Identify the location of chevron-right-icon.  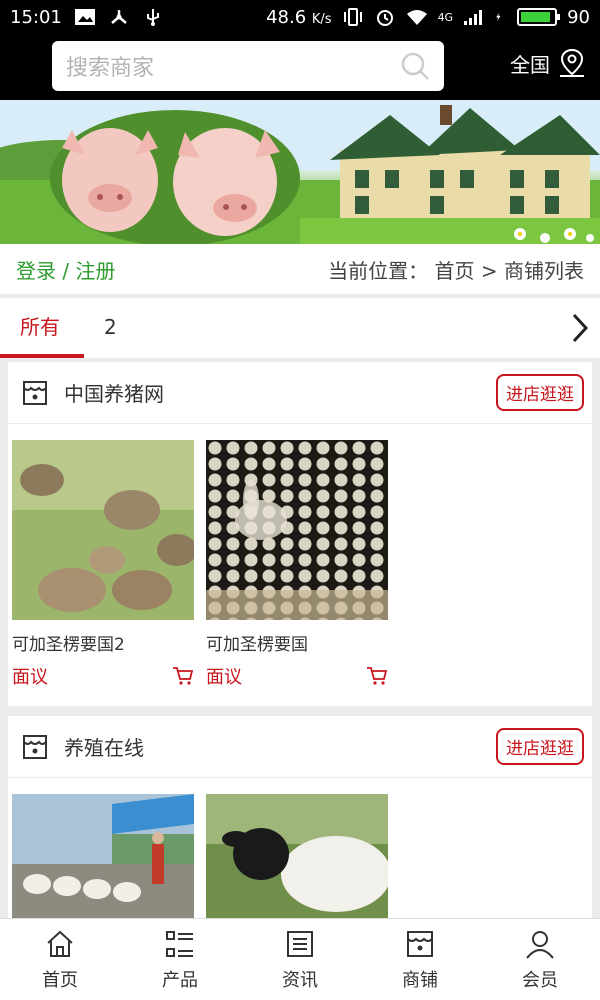
(580, 328).